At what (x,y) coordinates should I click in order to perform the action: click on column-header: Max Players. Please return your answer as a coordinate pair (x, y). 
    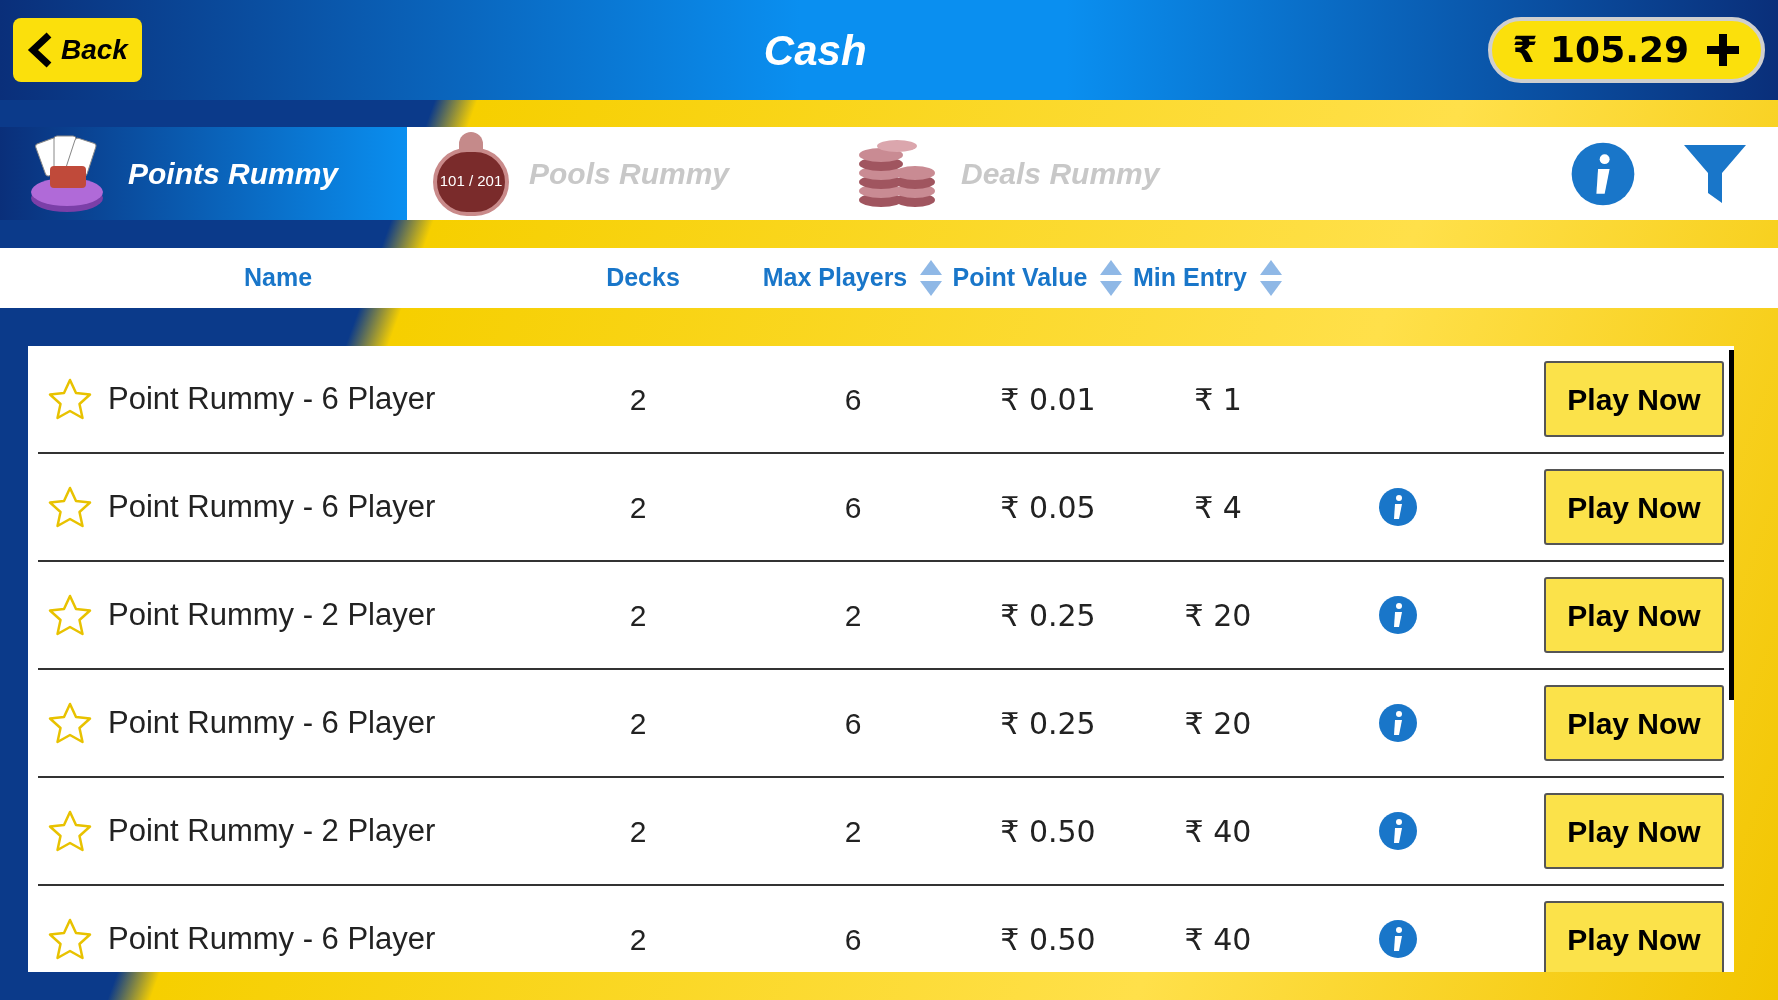
    Looking at the image, I should click on (835, 278).